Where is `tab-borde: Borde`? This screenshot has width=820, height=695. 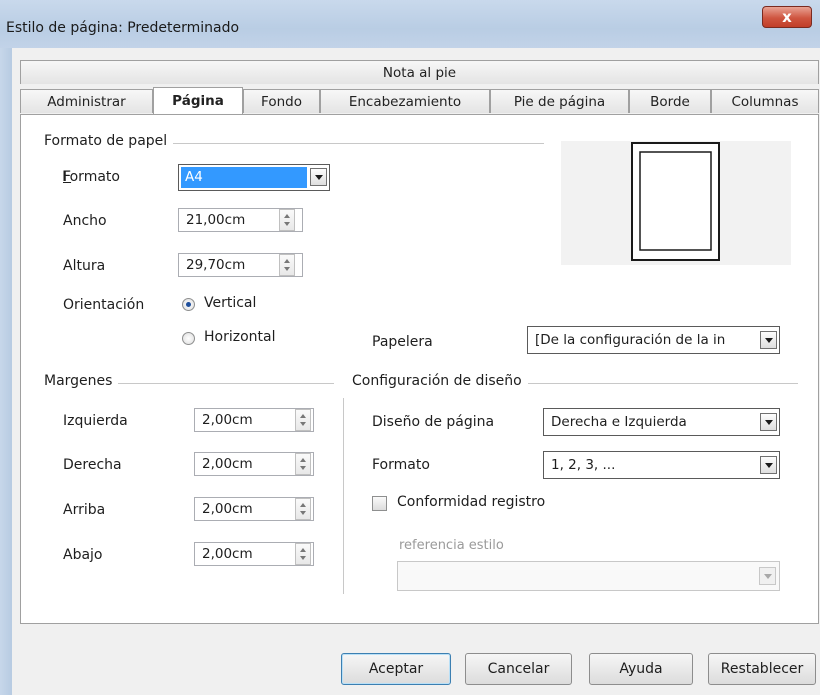 tab-borde: Borde is located at coordinates (670, 101).